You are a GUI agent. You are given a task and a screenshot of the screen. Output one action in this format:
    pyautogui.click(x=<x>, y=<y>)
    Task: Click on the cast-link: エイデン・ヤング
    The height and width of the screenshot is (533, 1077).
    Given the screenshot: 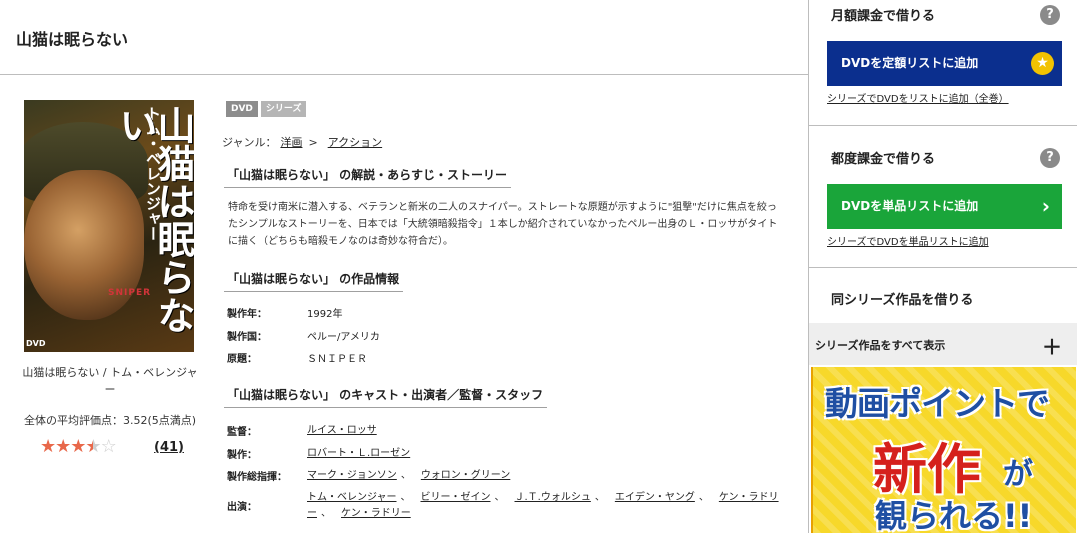 What is the action you would take?
    pyautogui.click(x=655, y=497)
    